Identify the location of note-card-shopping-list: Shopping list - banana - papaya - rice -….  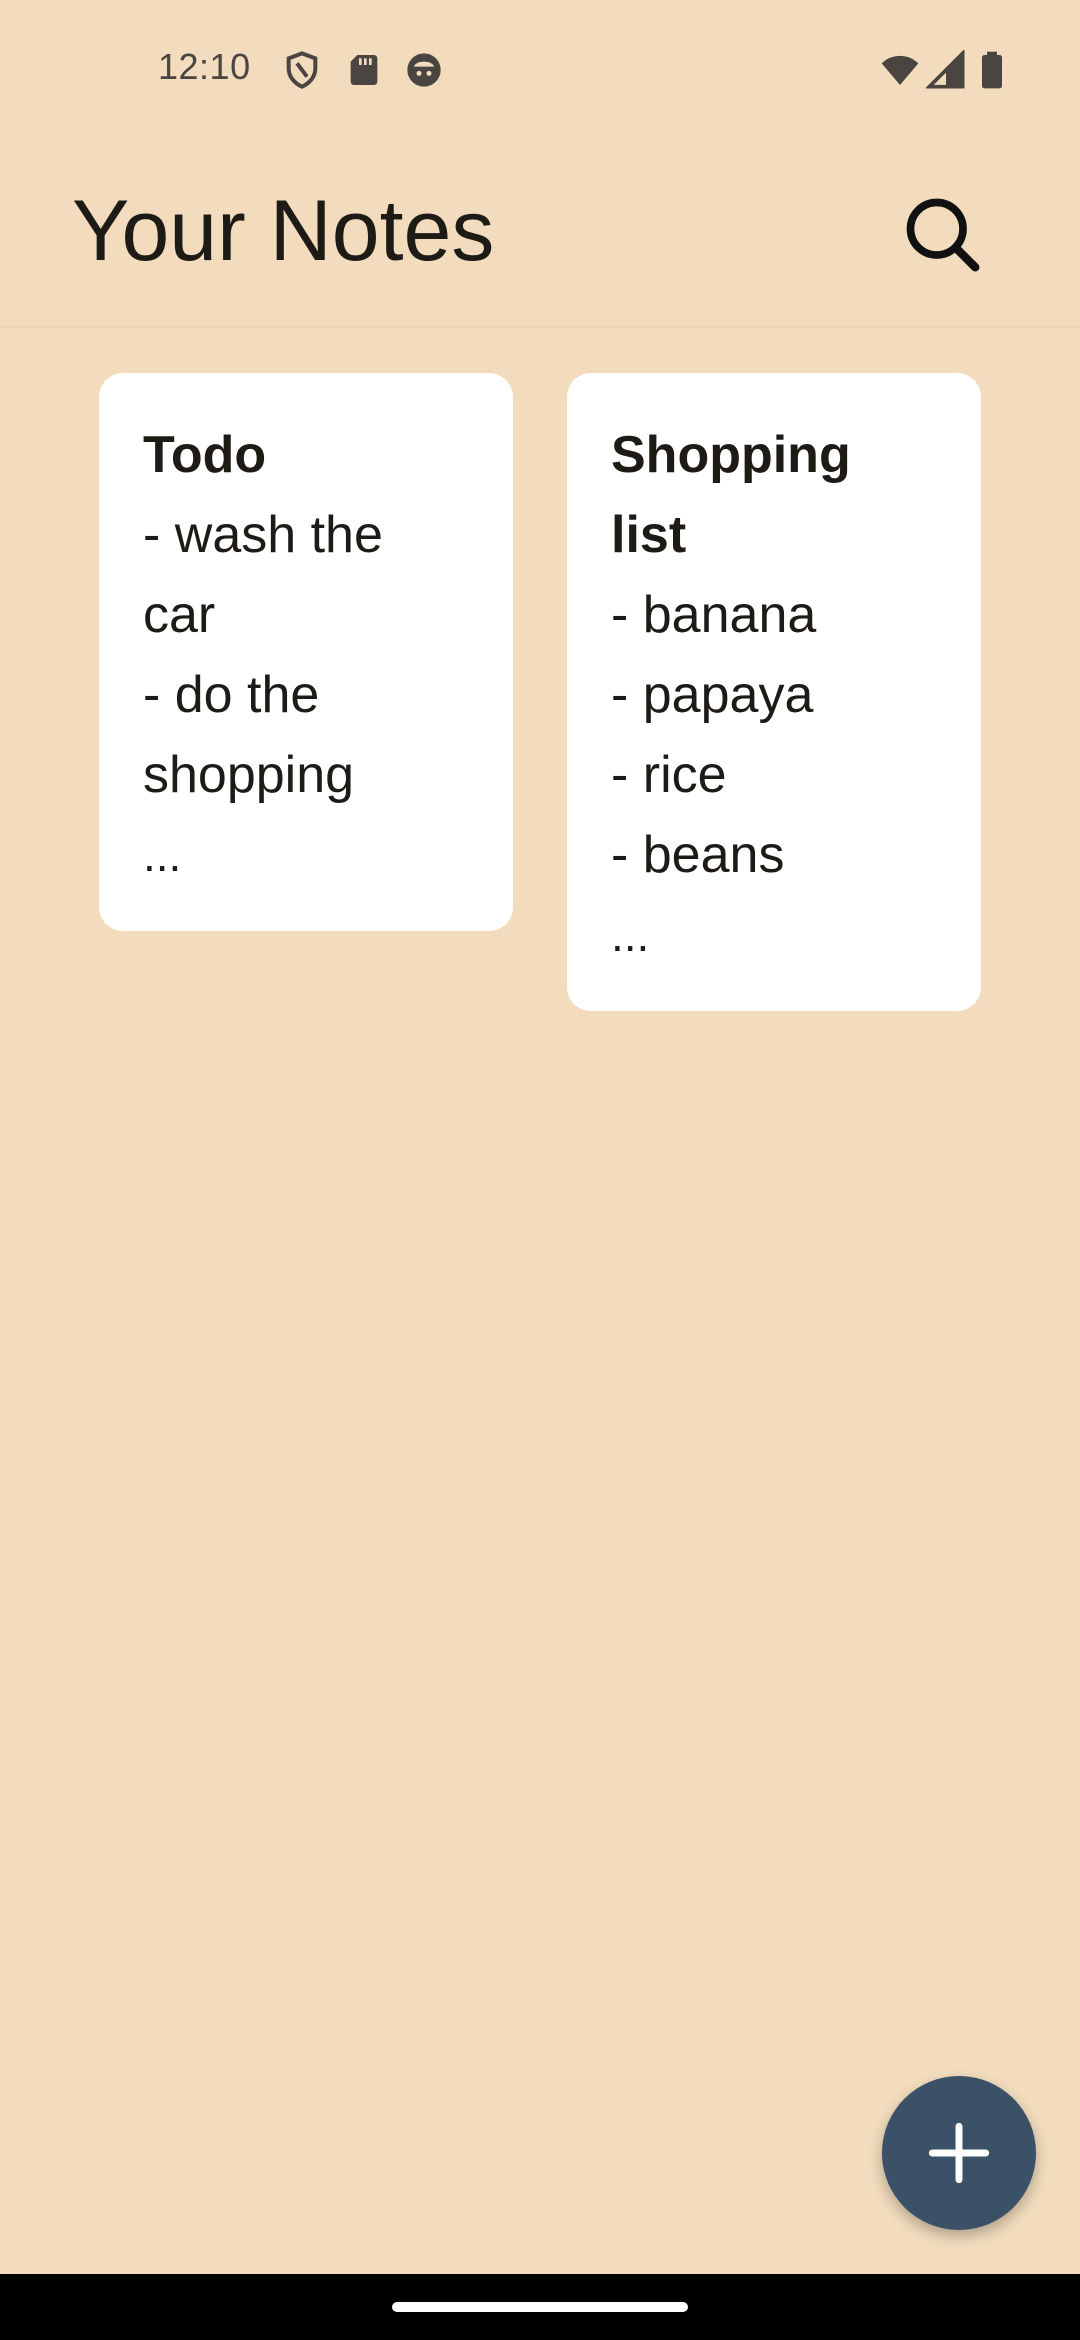
(774, 692).